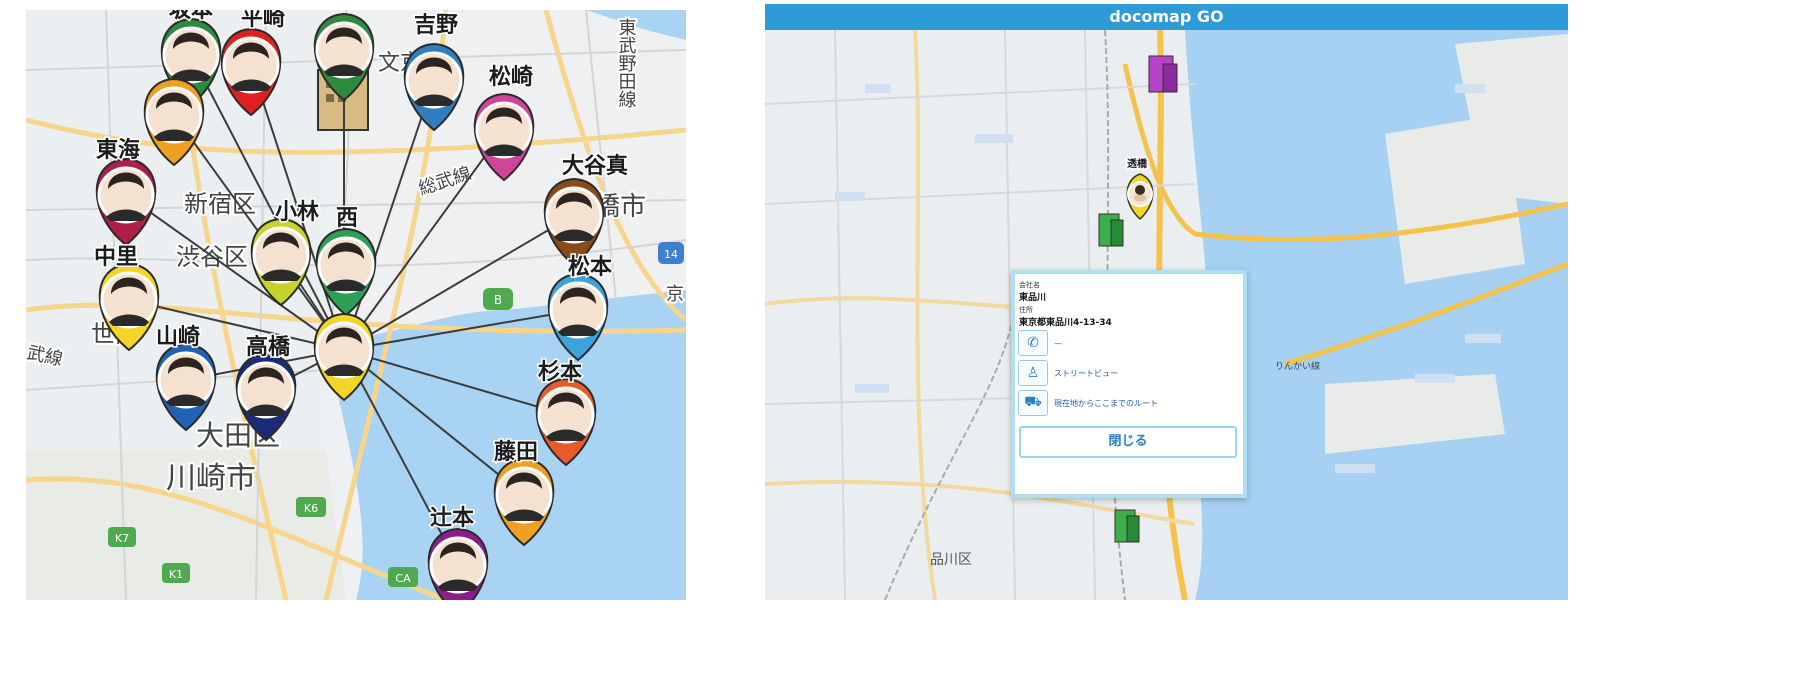 Image resolution: width=1803 pixels, height=692 pixels. I want to click on building-marker-purple, so click(1163, 74).